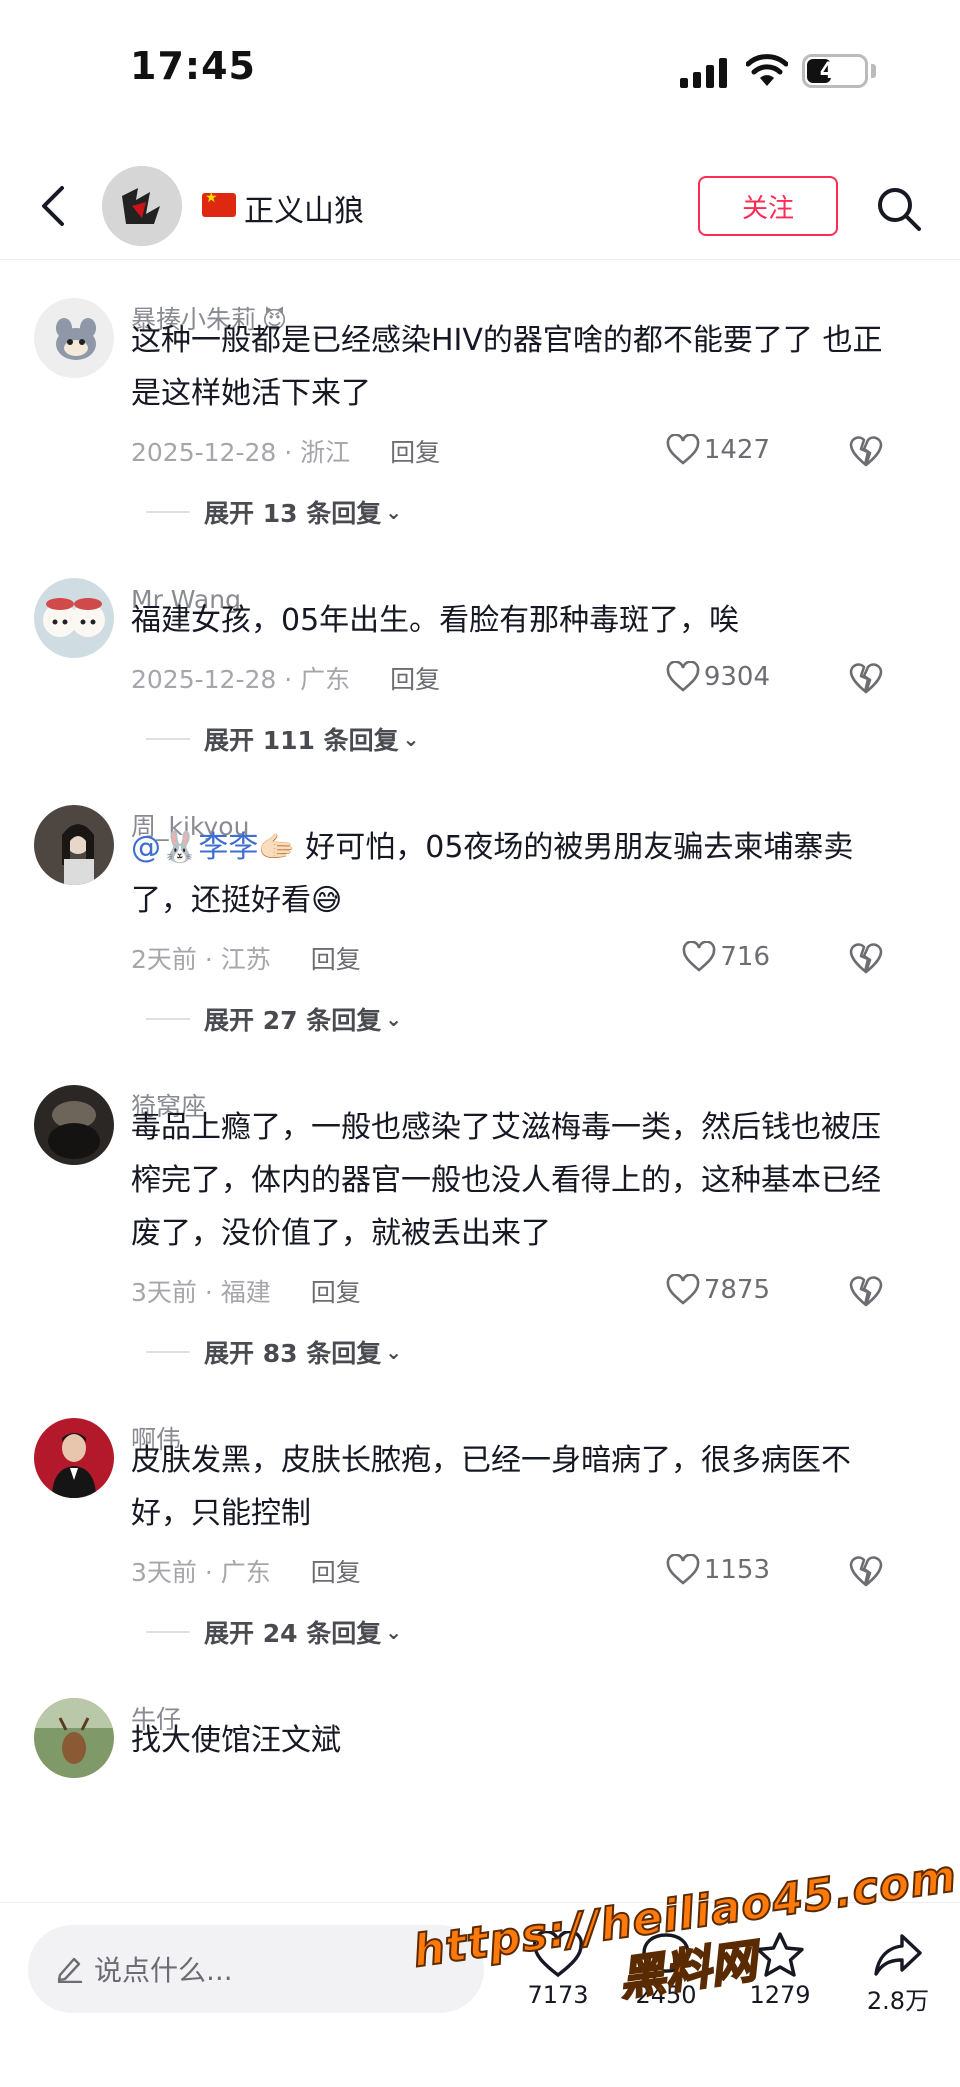  I want to click on comment-meta: 2025-12-28 · 浙江 回复 1427, so click(525, 451).